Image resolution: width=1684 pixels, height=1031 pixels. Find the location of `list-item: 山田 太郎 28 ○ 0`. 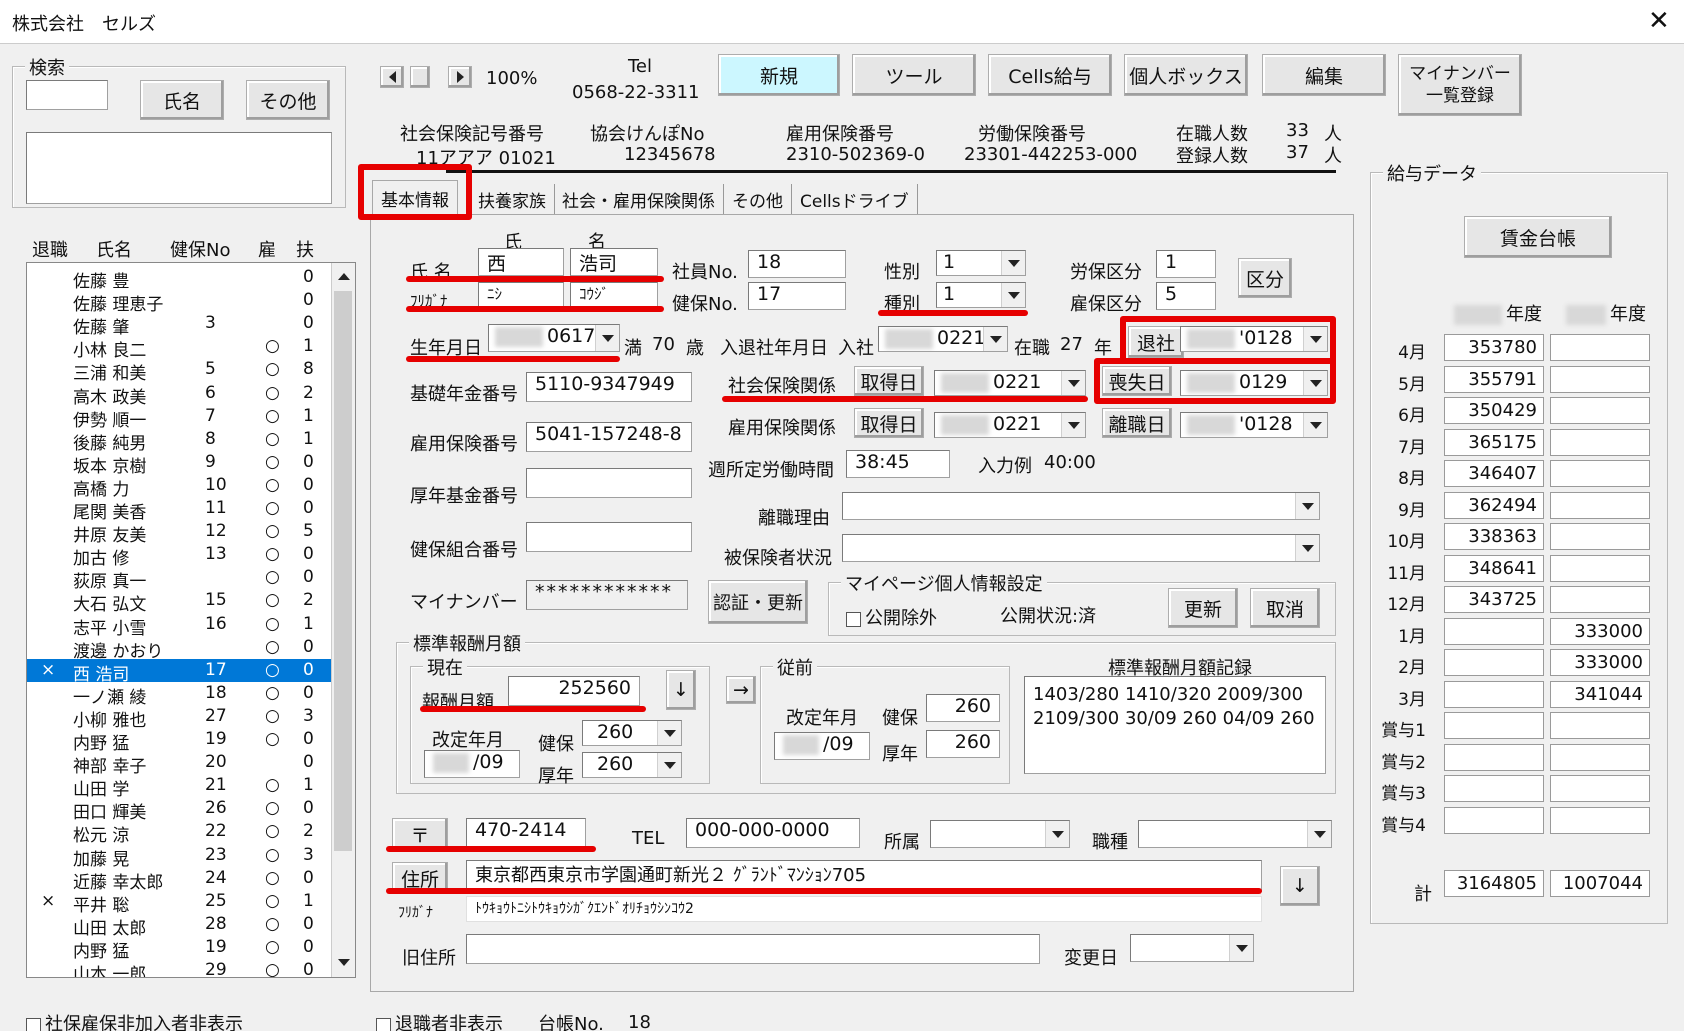

list-item: 山田 太郎 28 ○ 0 is located at coordinates (180, 926).